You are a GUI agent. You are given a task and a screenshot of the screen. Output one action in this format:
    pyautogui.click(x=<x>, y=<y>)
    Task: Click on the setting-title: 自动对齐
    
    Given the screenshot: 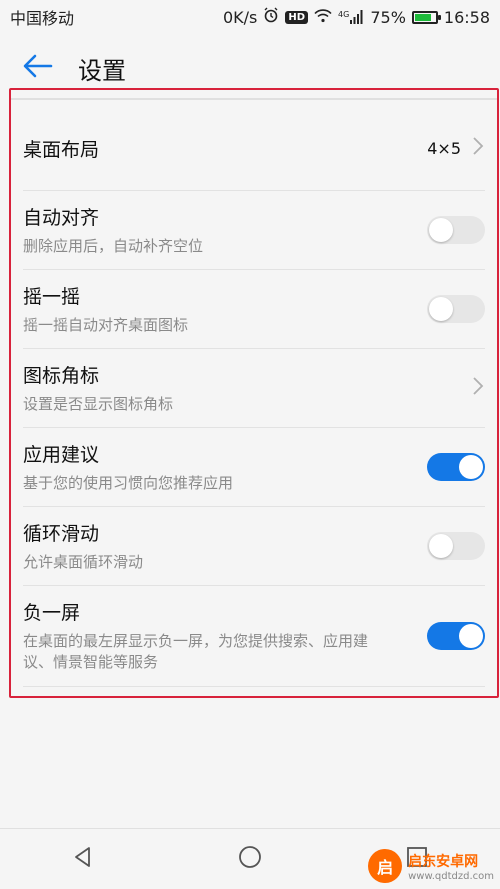 What is the action you would take?
    pyautogui.click(x=61, y=217)
    